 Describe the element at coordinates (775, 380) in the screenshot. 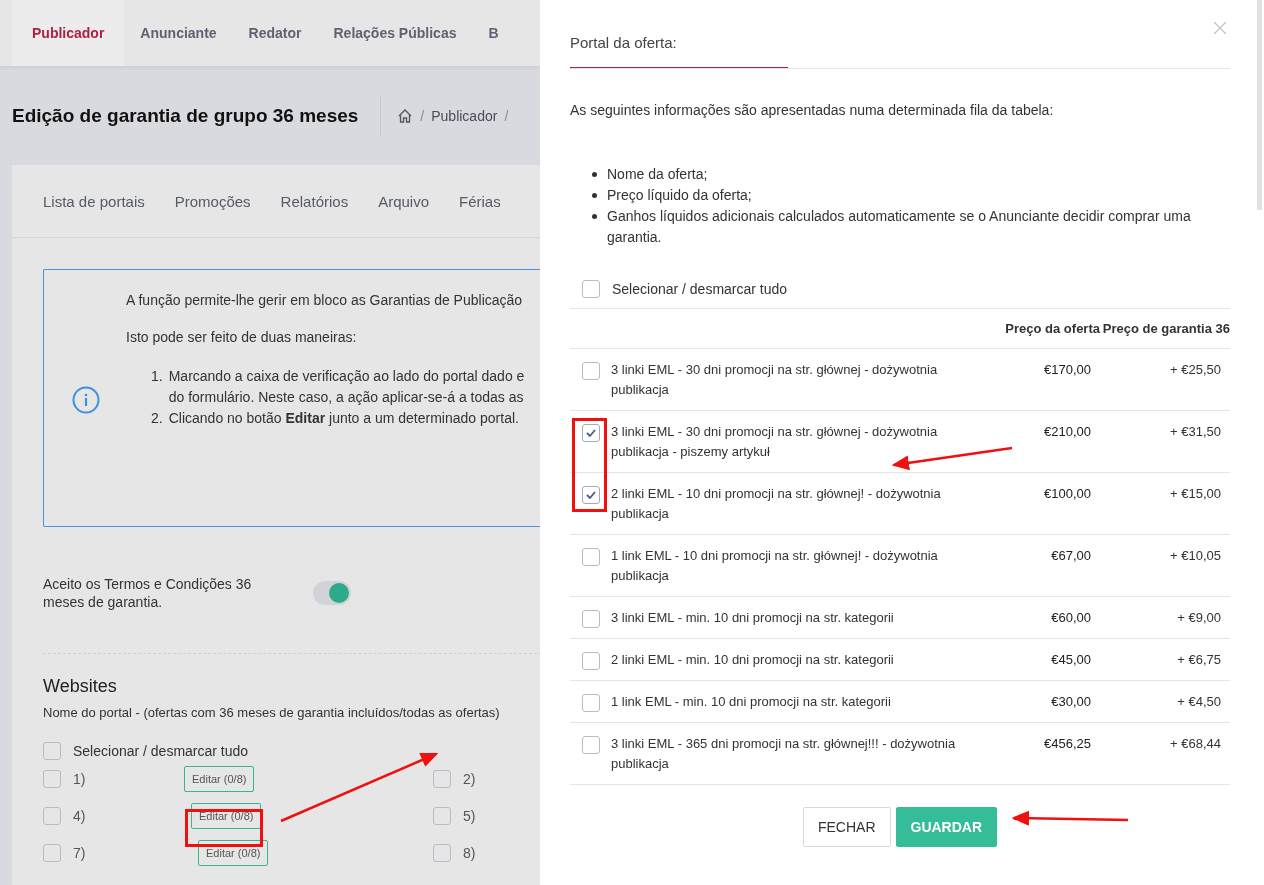

I see `offer-name: 3 linki EML - 30 dni promocji na str. głównej - dożywotnia publikacja` at that location.